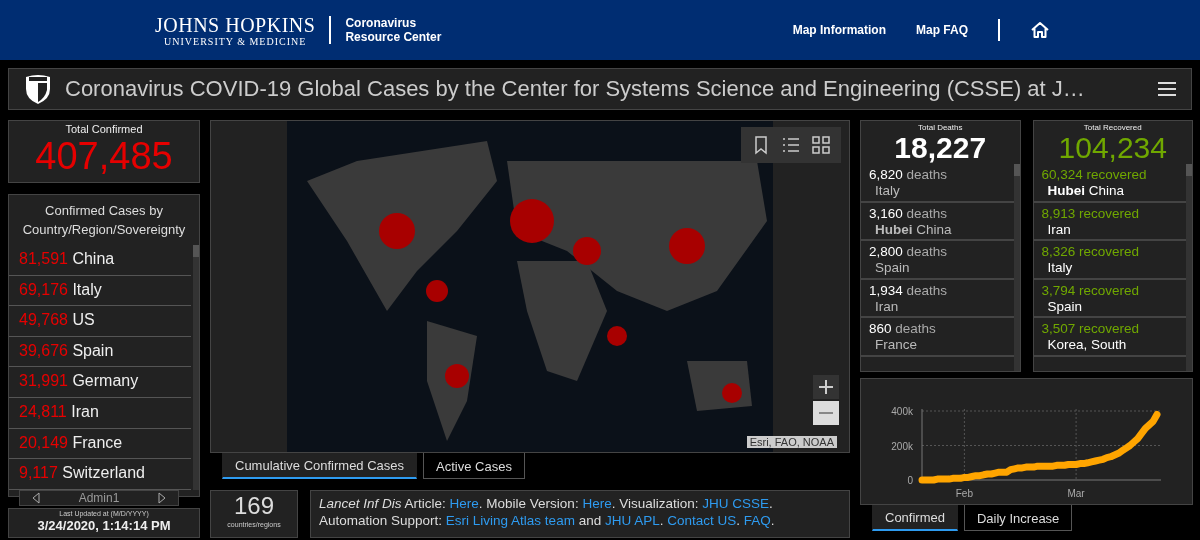  What do you see at coordinates (510, 520) in the screenshot?
I see `text-link: Esri Living Atlas team` at bounding box center [510, 520].